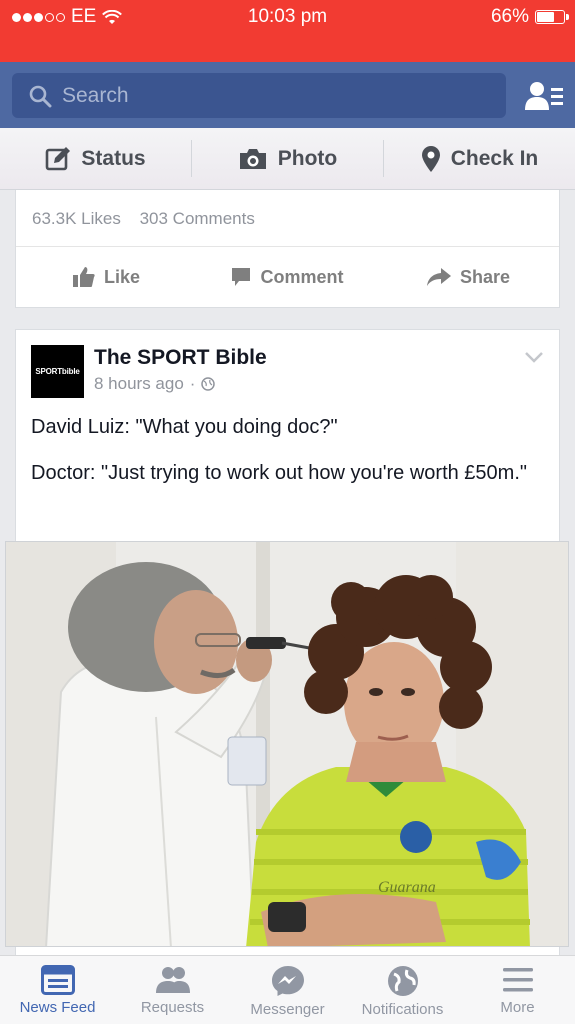  Describe the element at coordinates (287, 981) in the screenshot. I see `messenger-icon` at that location.